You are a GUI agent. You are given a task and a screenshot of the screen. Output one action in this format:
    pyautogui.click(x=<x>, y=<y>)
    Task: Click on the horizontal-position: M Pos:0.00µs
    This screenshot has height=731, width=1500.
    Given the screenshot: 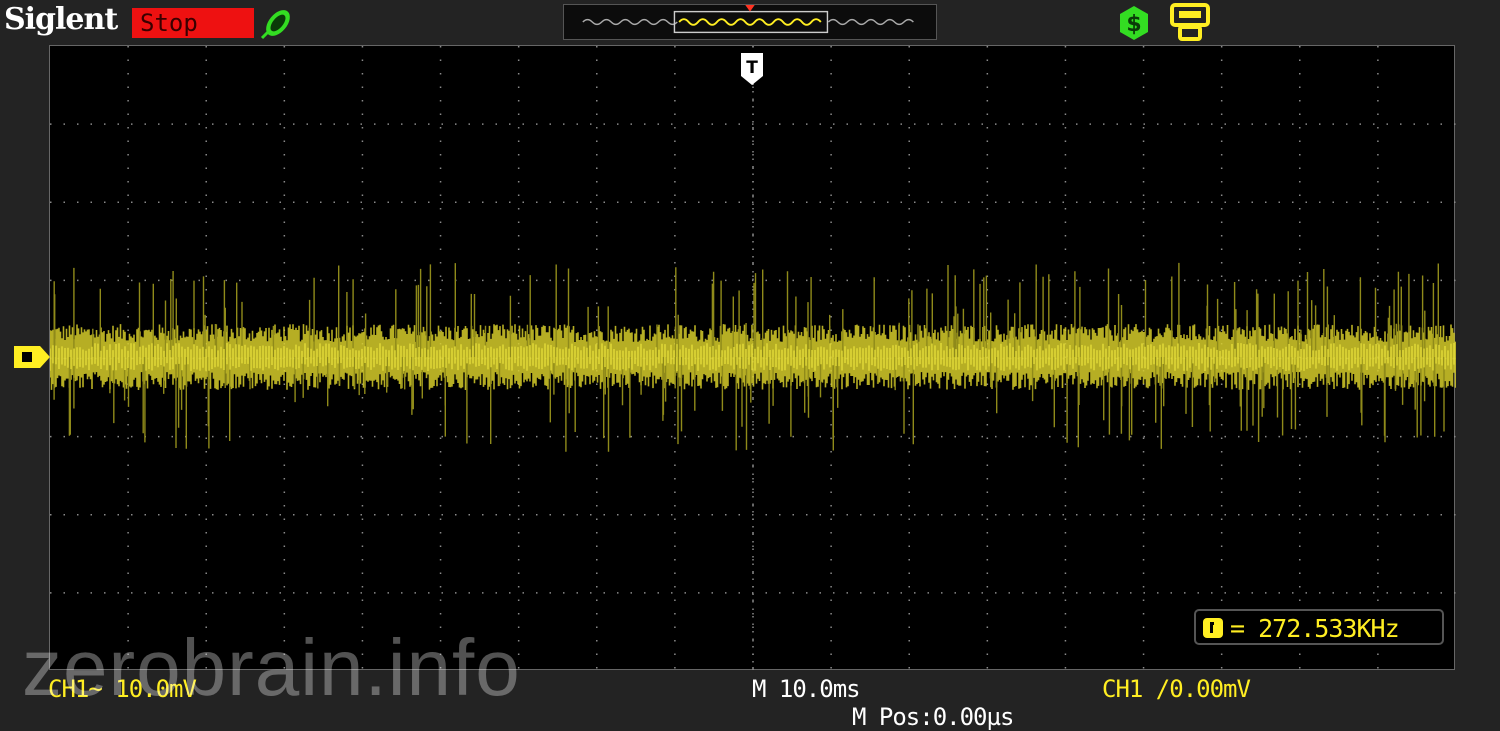 What is the action you would take?
    pyautogui.click(x=933, y=717)
    